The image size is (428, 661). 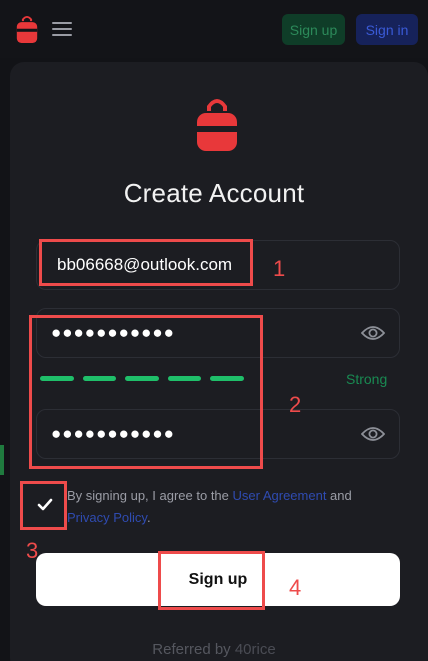 I want to click on annotation-label-4: 4, so click(x=295, y=587).